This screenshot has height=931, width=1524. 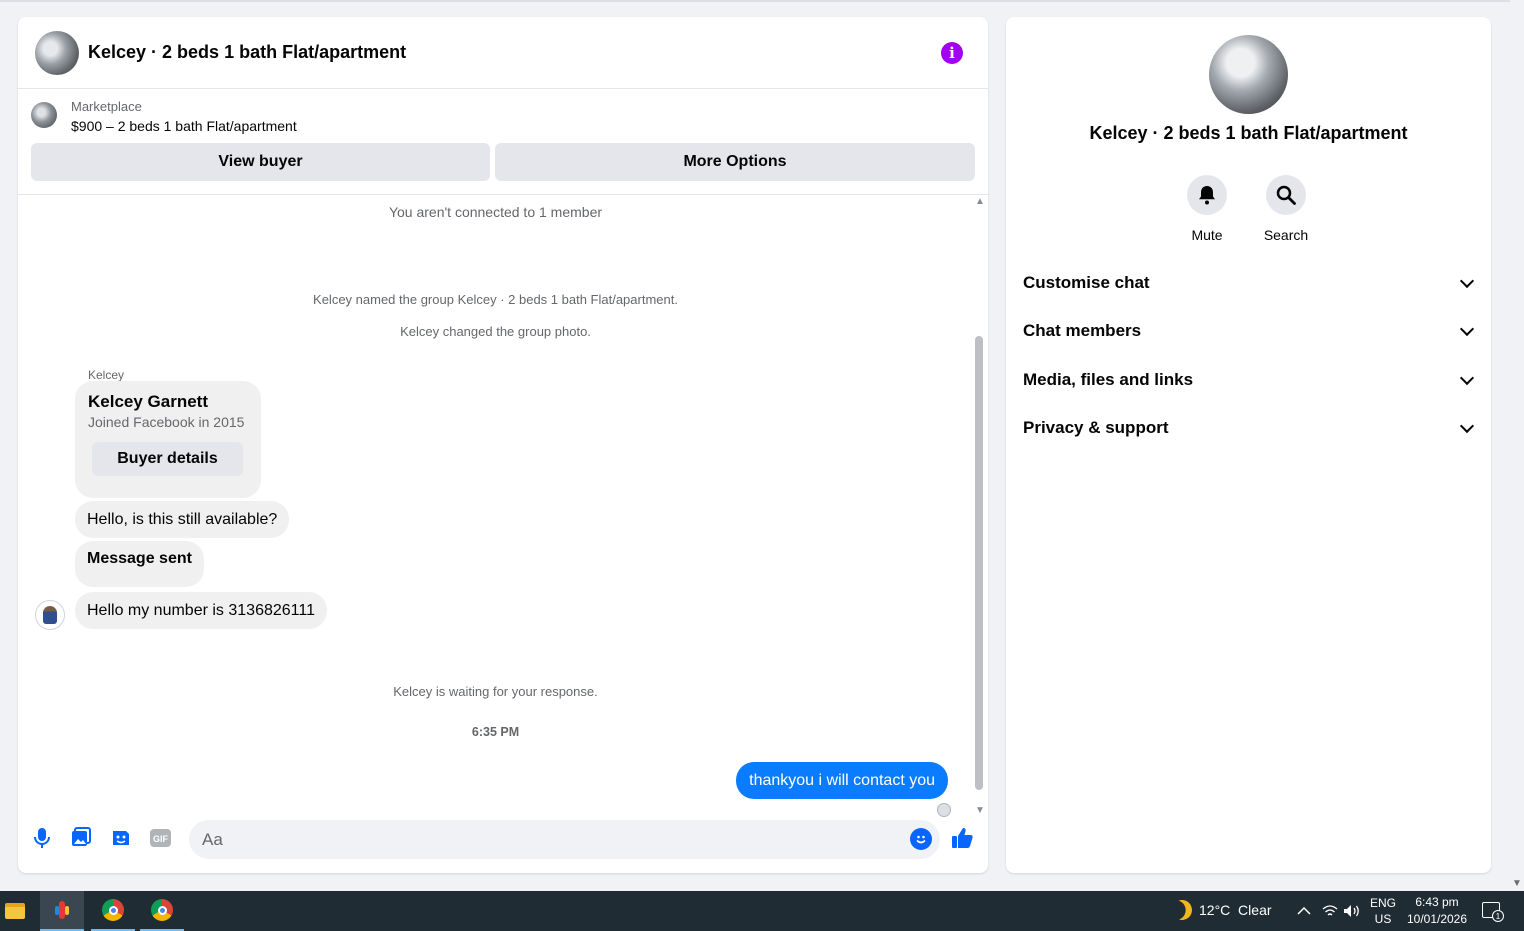 What do you see at coordinates (42, 838) in the screenshot?
I see `microphone-icon` at bounding box center [42, 838].